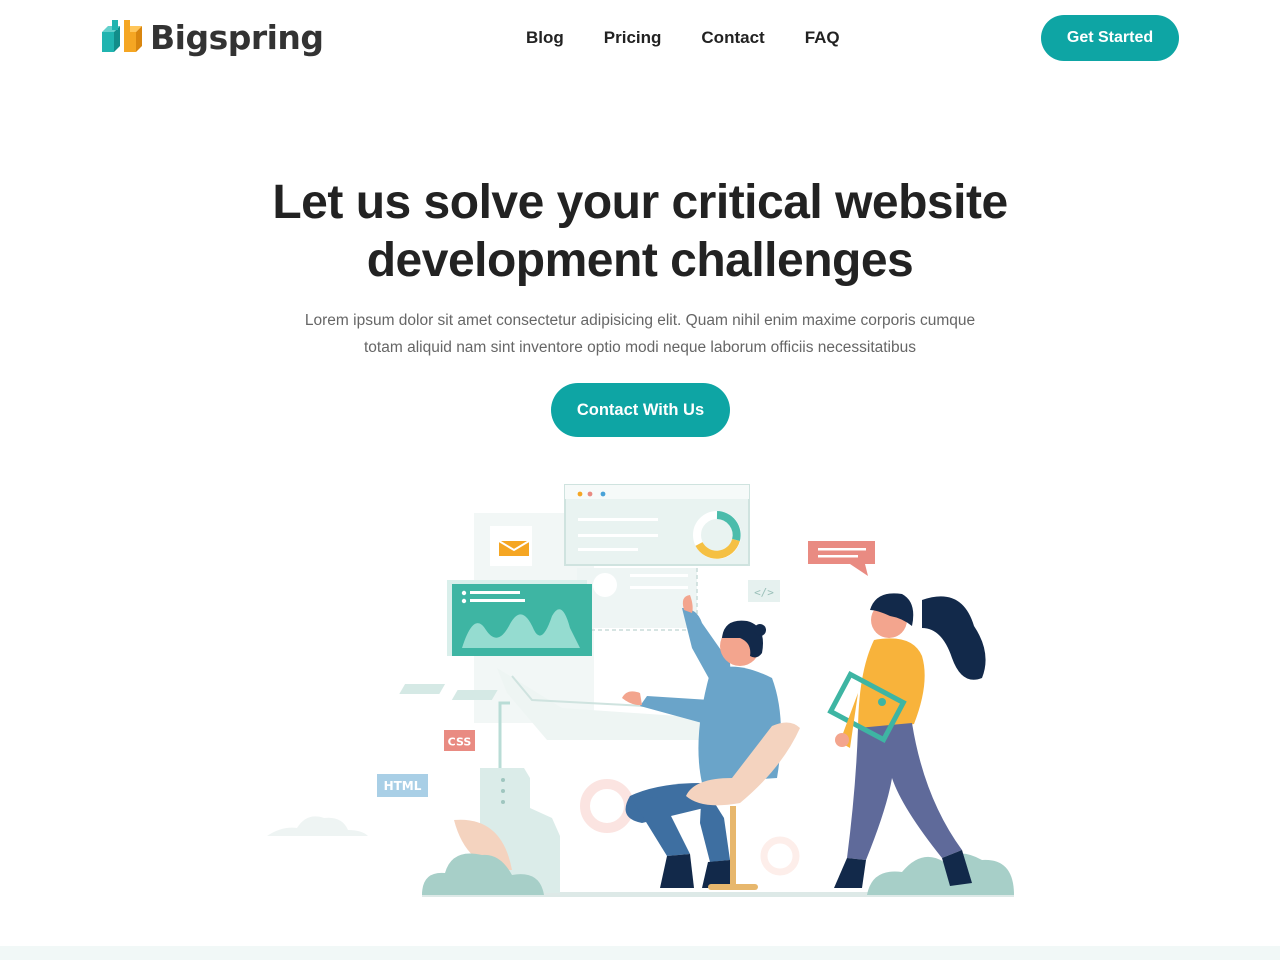  I want to click on speech-bubble, so click(841, 552).